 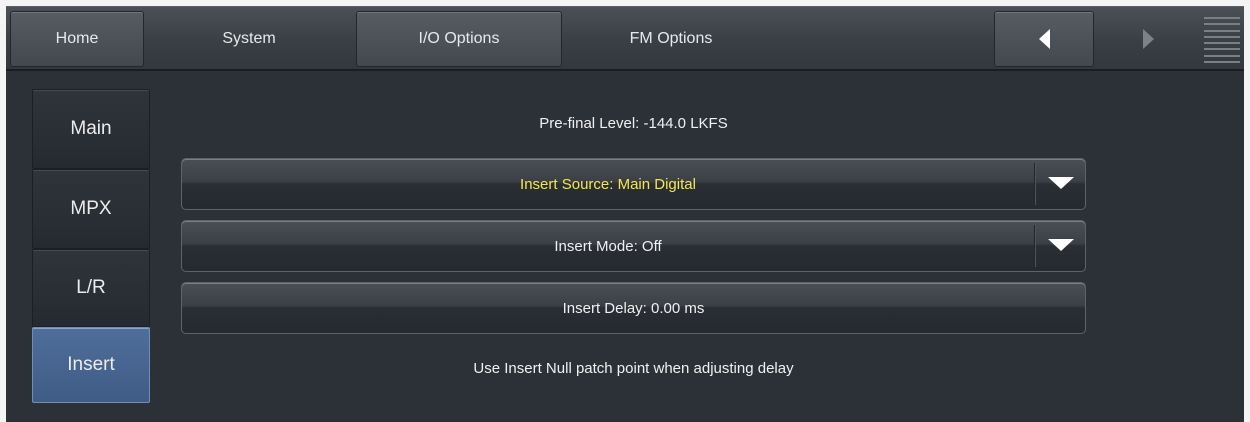 I want to click on triangle-left-icon, so click(x=1044, y=39).